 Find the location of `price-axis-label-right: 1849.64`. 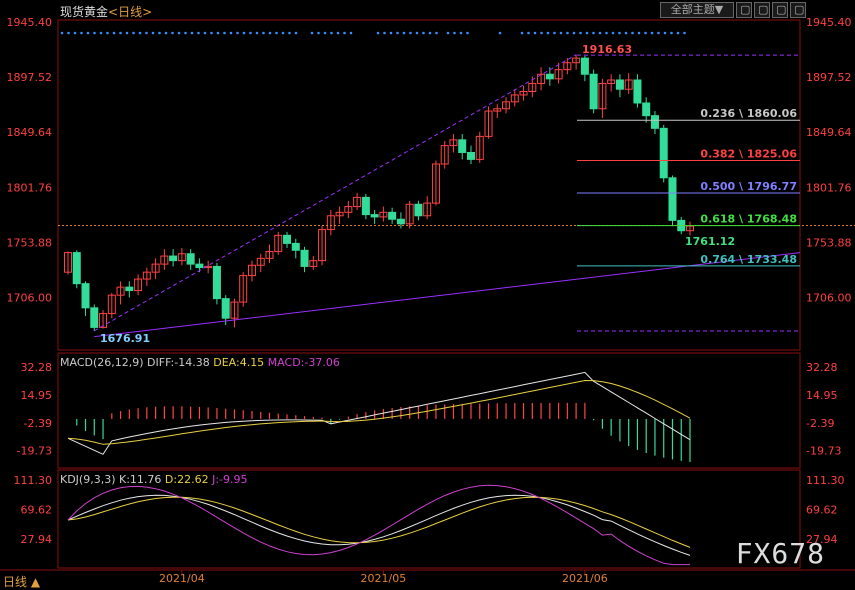

price-axis-label-right: 1849.64 is located at coordinates (829, 132).